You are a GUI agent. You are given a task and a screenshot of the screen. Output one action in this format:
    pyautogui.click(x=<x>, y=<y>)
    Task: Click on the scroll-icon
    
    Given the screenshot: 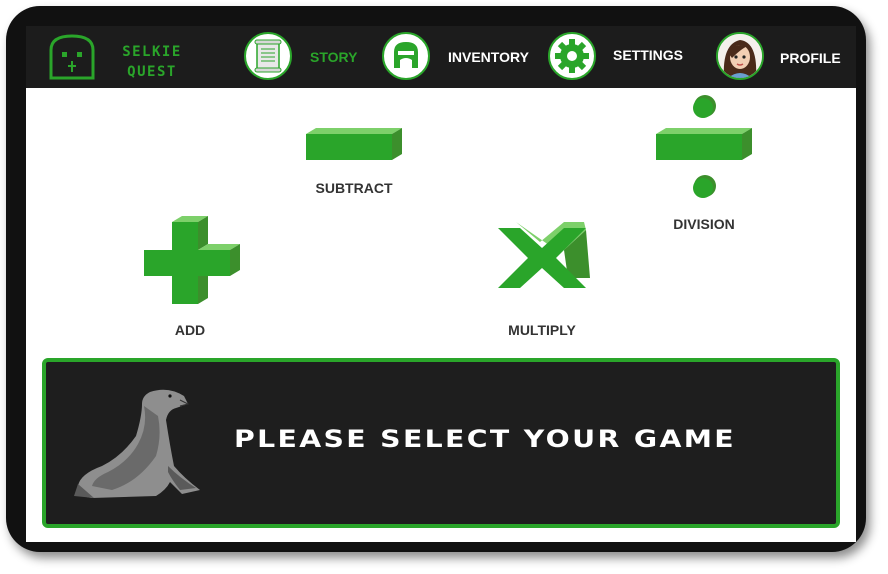 What is the action you would take?
    pyautogui.click(x=268, y=56)
    